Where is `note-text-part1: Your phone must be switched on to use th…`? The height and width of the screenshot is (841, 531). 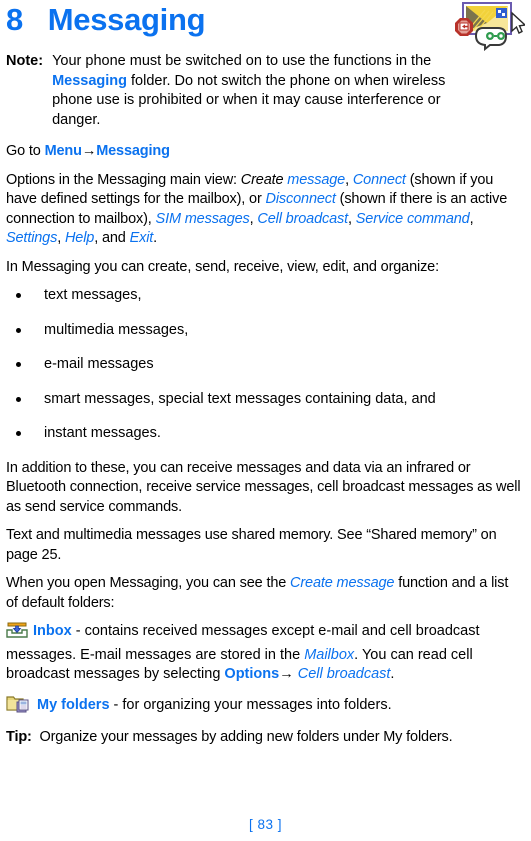 note-text-part1: Your phone must be switched on to use th… is located at coordinates (242, 61).